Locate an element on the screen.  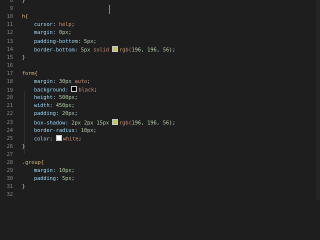
line-number: 27 is located at coordinates (9, 154).